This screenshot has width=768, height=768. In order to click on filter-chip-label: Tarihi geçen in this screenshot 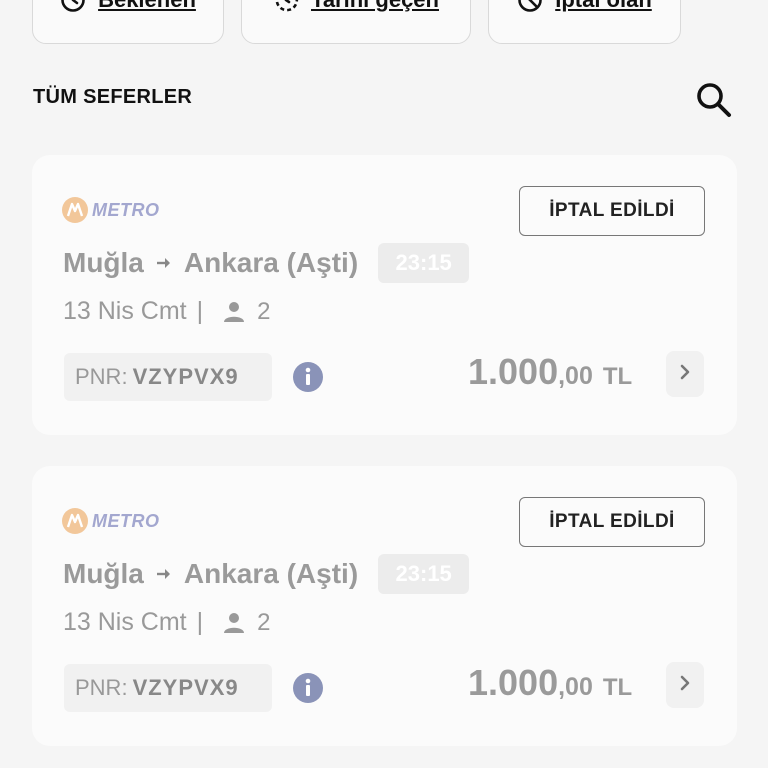, I will do `click(375, 6)`.